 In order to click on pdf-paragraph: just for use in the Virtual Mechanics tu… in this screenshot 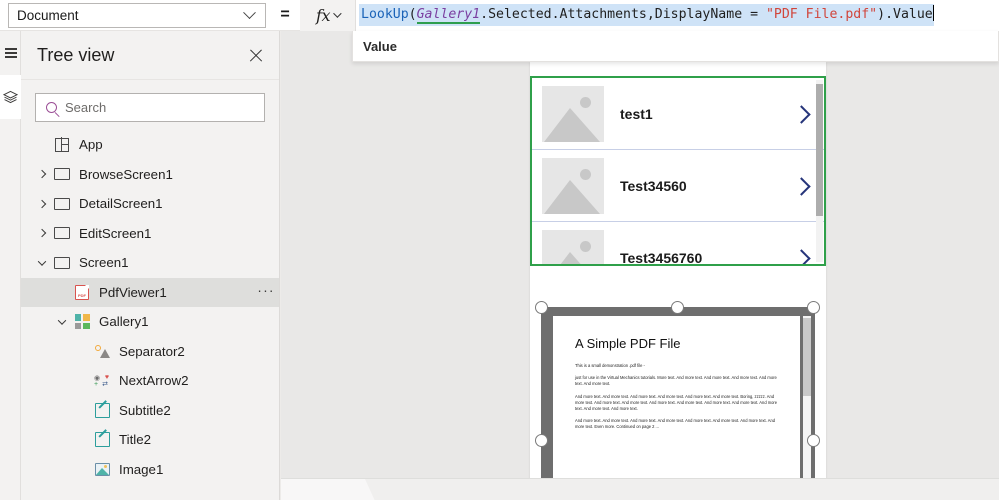, I will do `click(676, 381)`.